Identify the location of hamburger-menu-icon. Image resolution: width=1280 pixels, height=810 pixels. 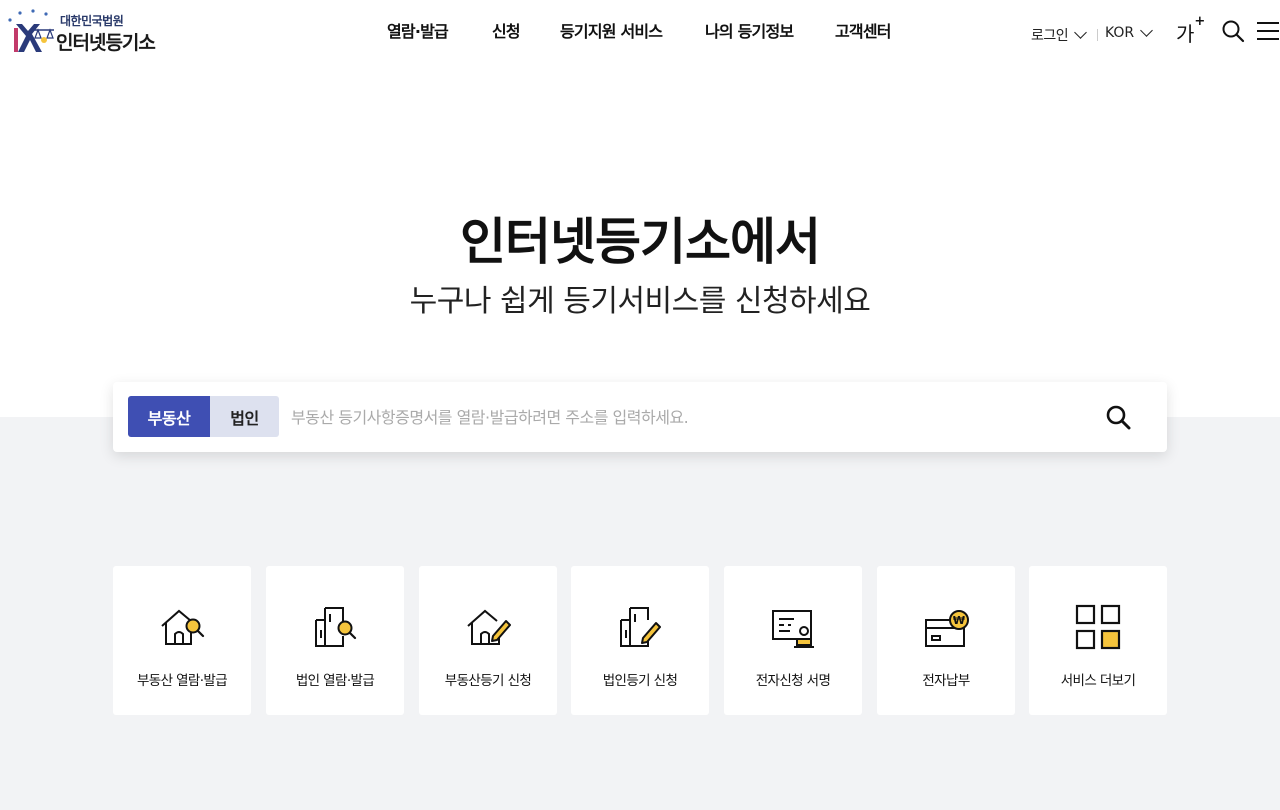
(1268, 31).